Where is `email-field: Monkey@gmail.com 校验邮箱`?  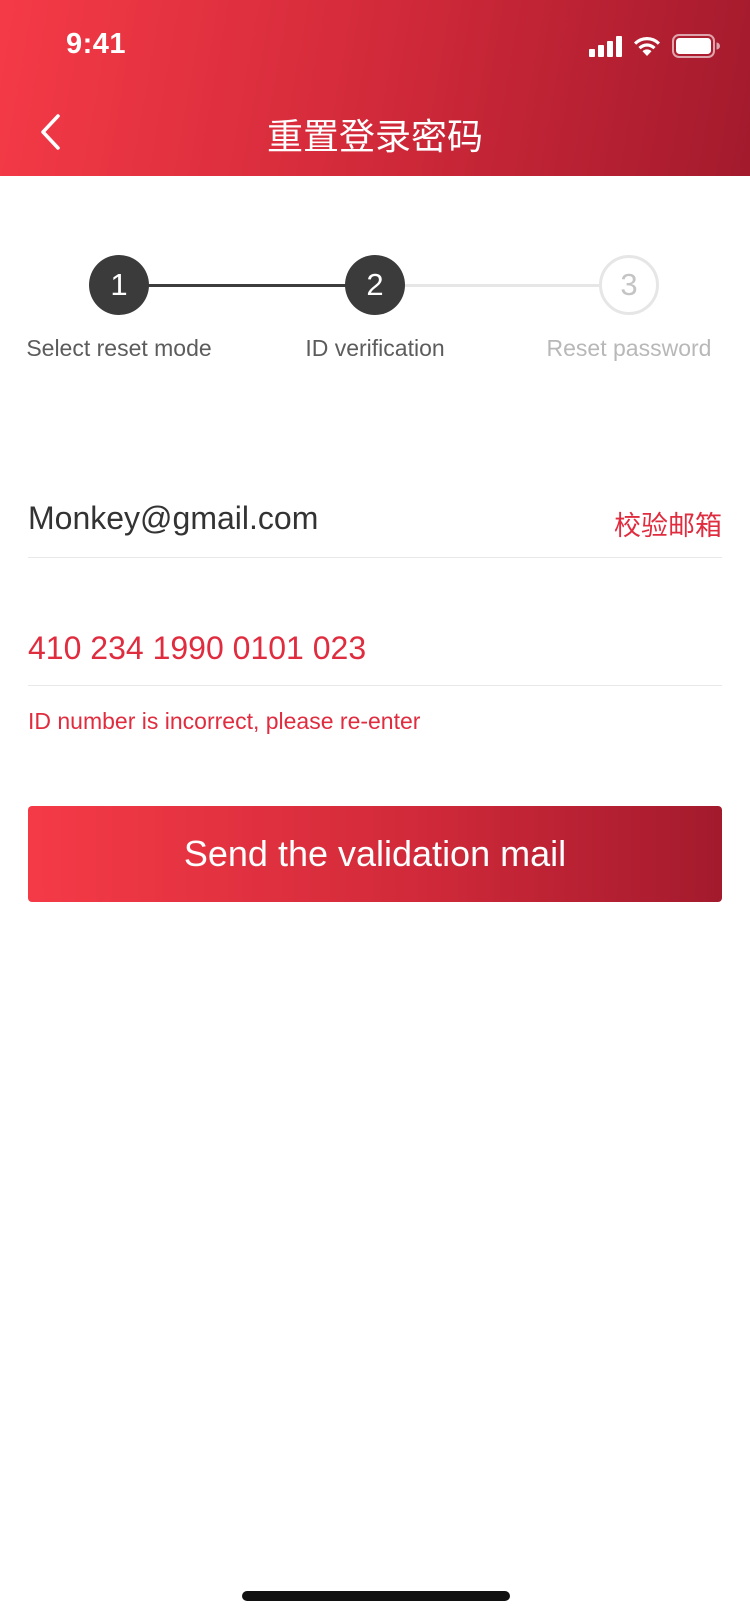 email-field: Monkey@gmail.com 校验邮箱 is located at coordinates (375, 519).